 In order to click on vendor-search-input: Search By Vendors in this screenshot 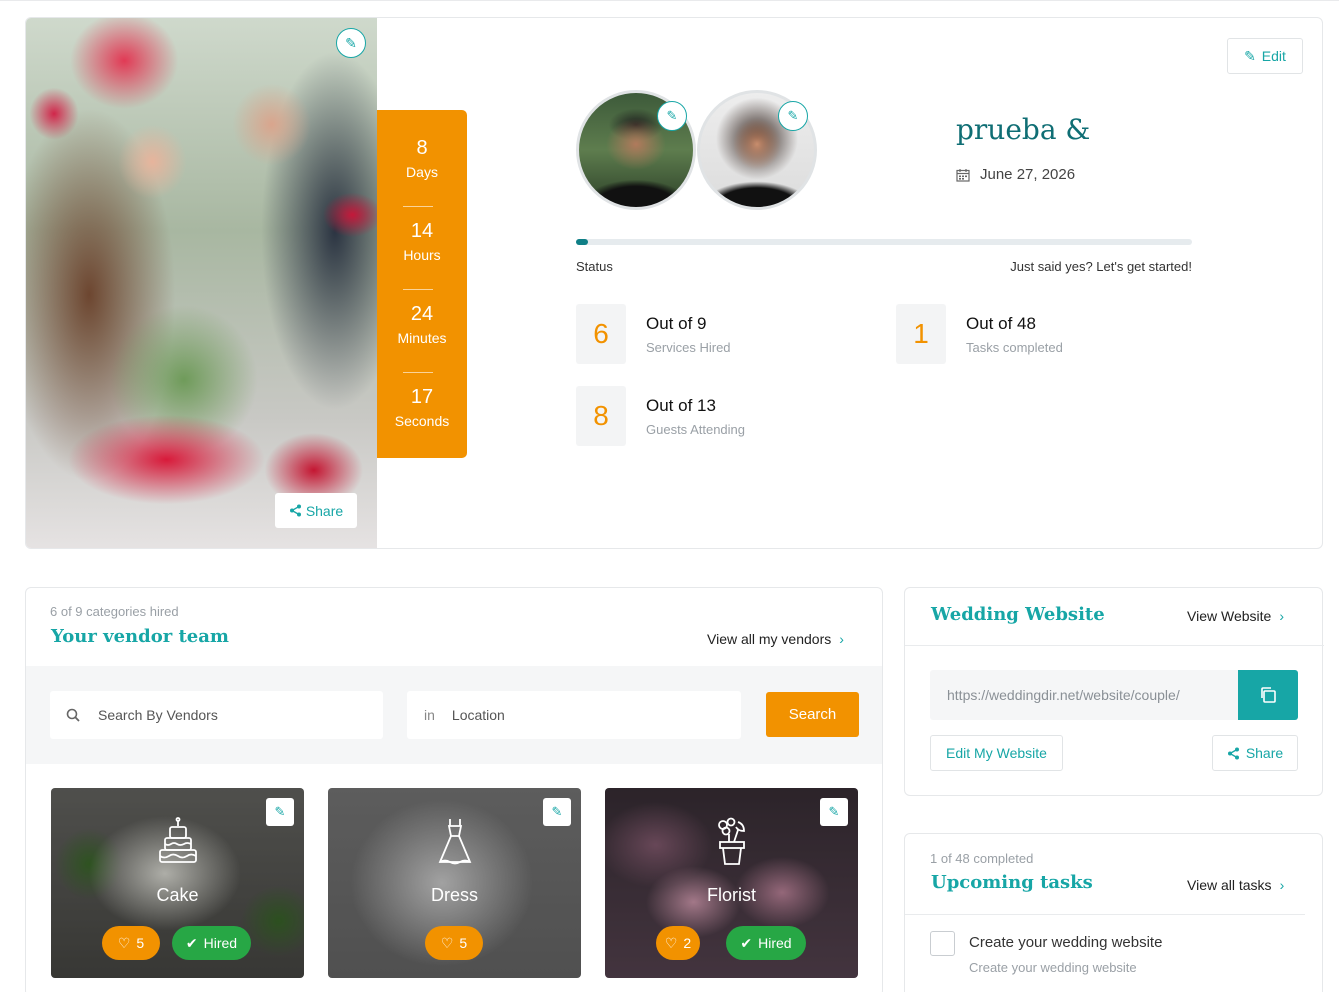, I will do `click(216, 715)`.